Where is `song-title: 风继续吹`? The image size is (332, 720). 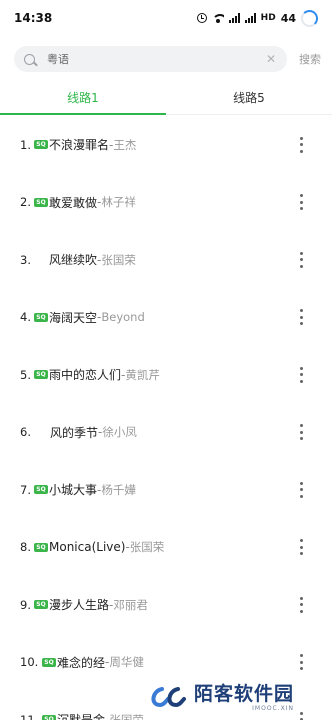
song-title: 风继续吹 is located at coordinates (73, 260).